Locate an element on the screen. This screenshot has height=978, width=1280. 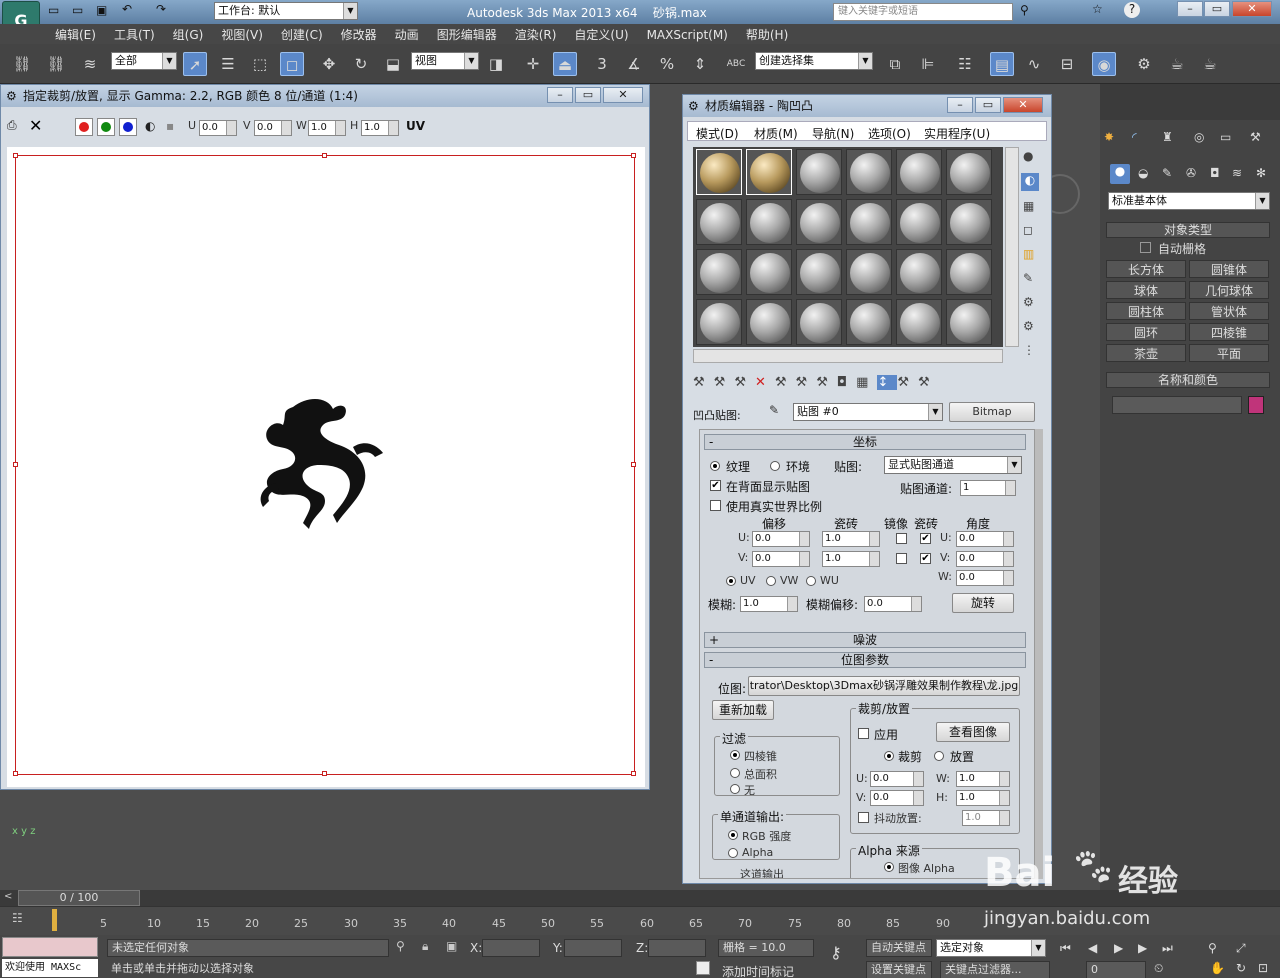
crop-handle-ml is located at coordinates (15, 464).